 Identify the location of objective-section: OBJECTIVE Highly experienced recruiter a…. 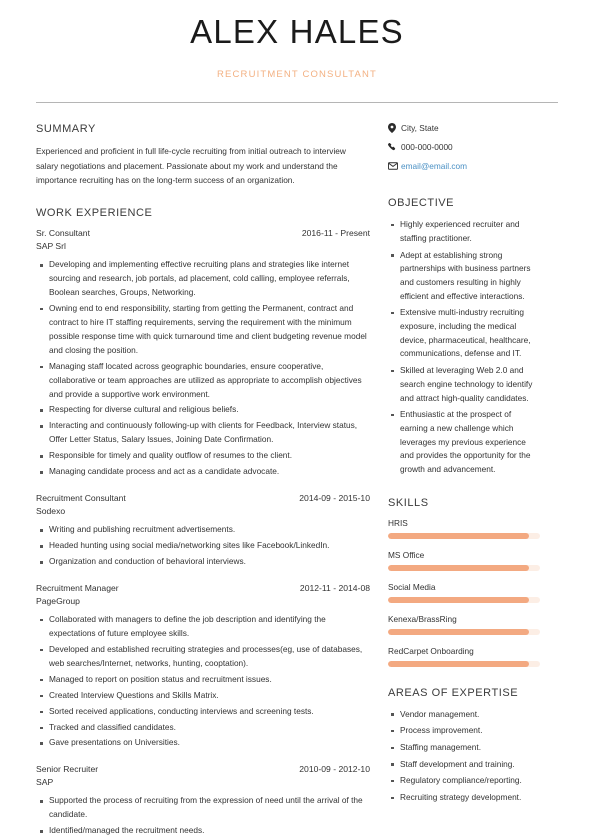
(464, 336).